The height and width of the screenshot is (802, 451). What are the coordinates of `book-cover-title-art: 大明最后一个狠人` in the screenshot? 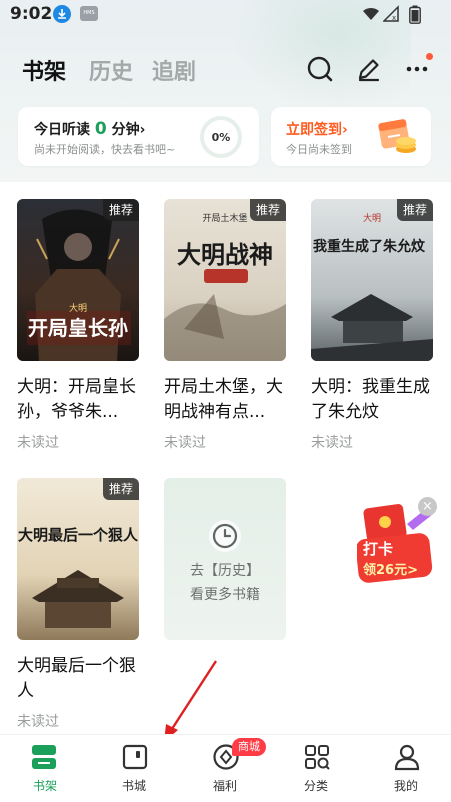 It's located at (78, 535).